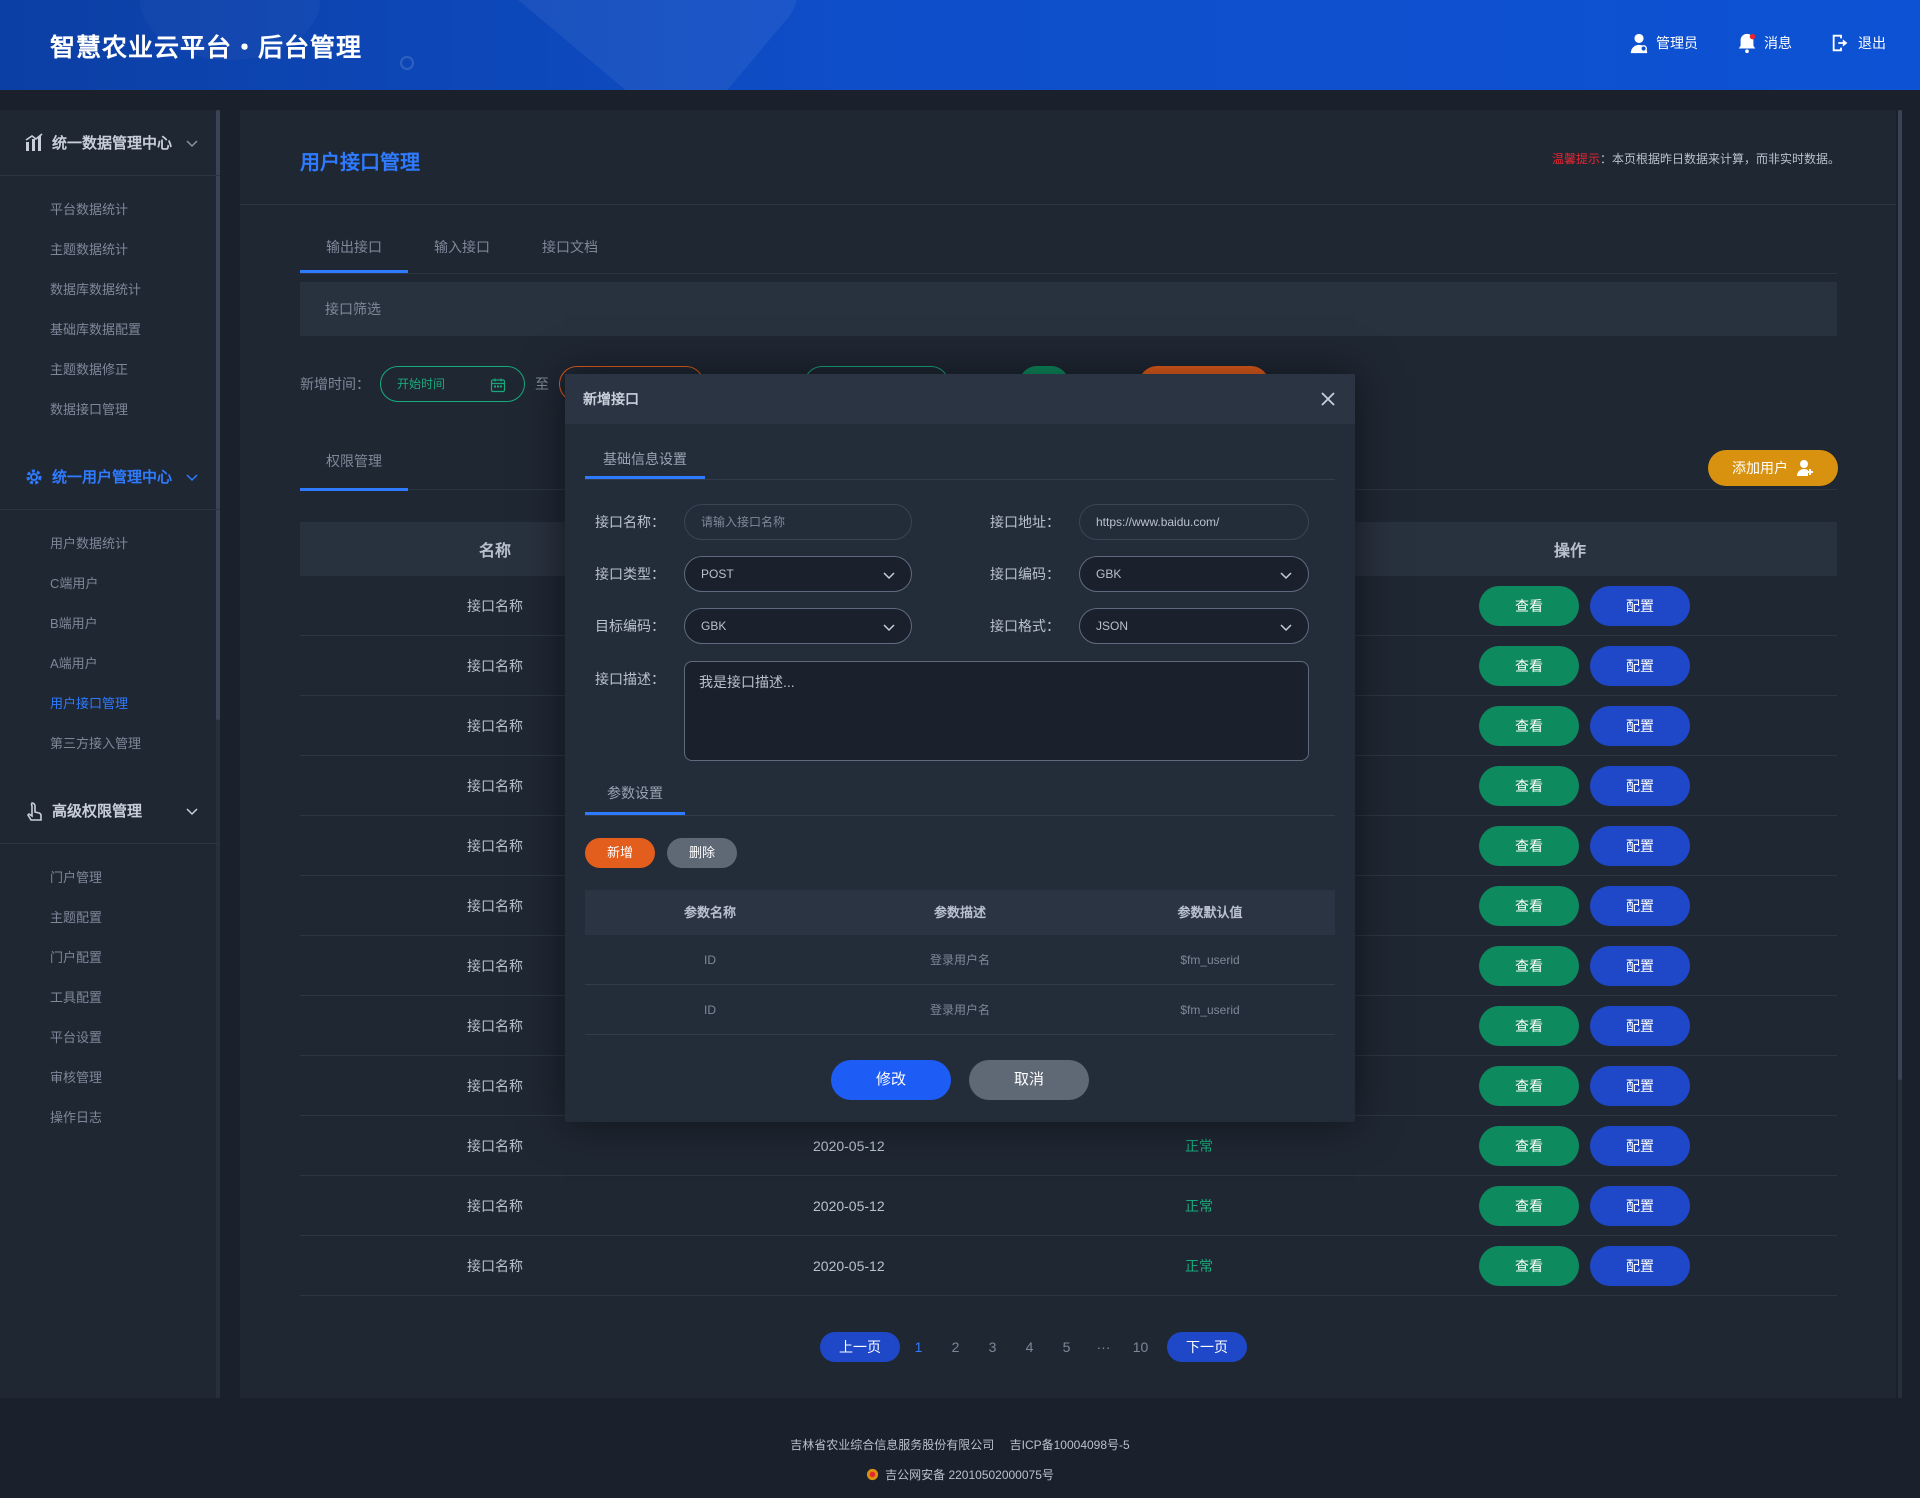 The image size is (1920, 1498). What do you see at coordinates (110, 143) in the screenshot?
I see `sidebar-group-data-header: 统一数据管理中心` at bounding box center [110, 143].